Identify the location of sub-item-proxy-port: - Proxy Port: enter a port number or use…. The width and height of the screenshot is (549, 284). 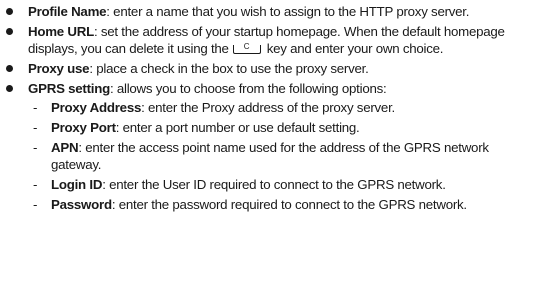
(284, 127).